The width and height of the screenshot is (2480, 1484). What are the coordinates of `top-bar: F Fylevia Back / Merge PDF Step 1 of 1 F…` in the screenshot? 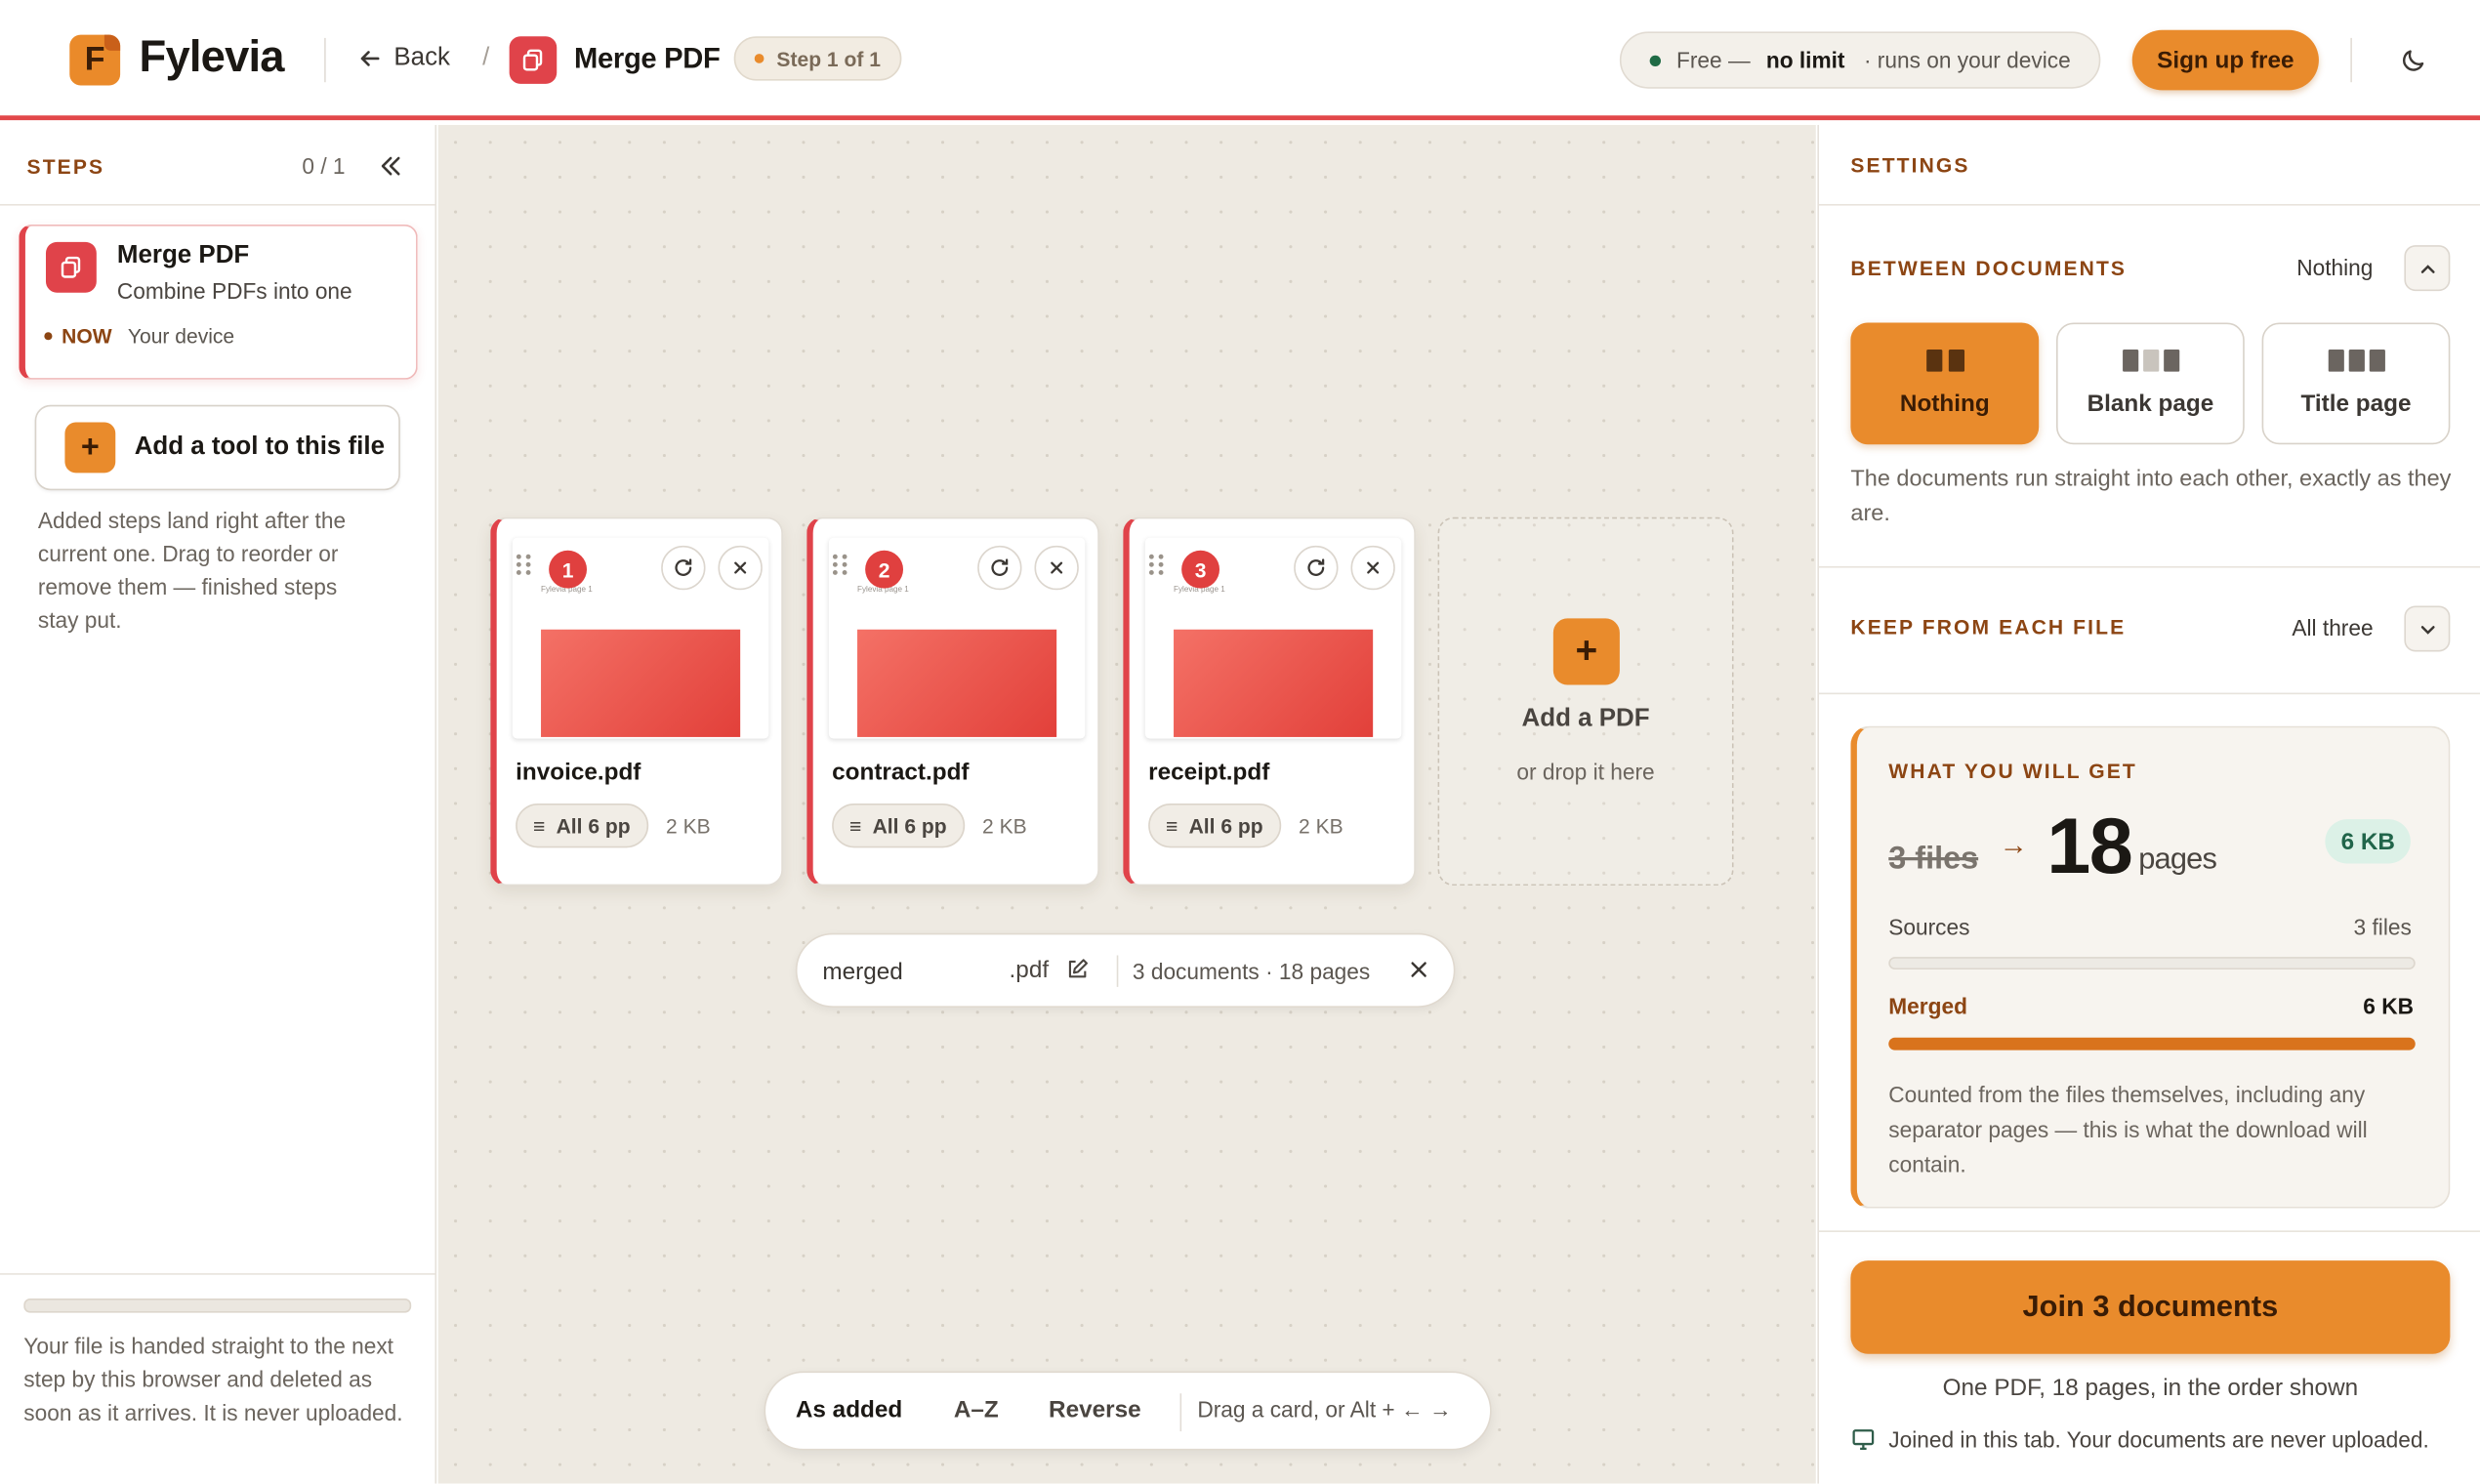 It's located at (1240, 61).